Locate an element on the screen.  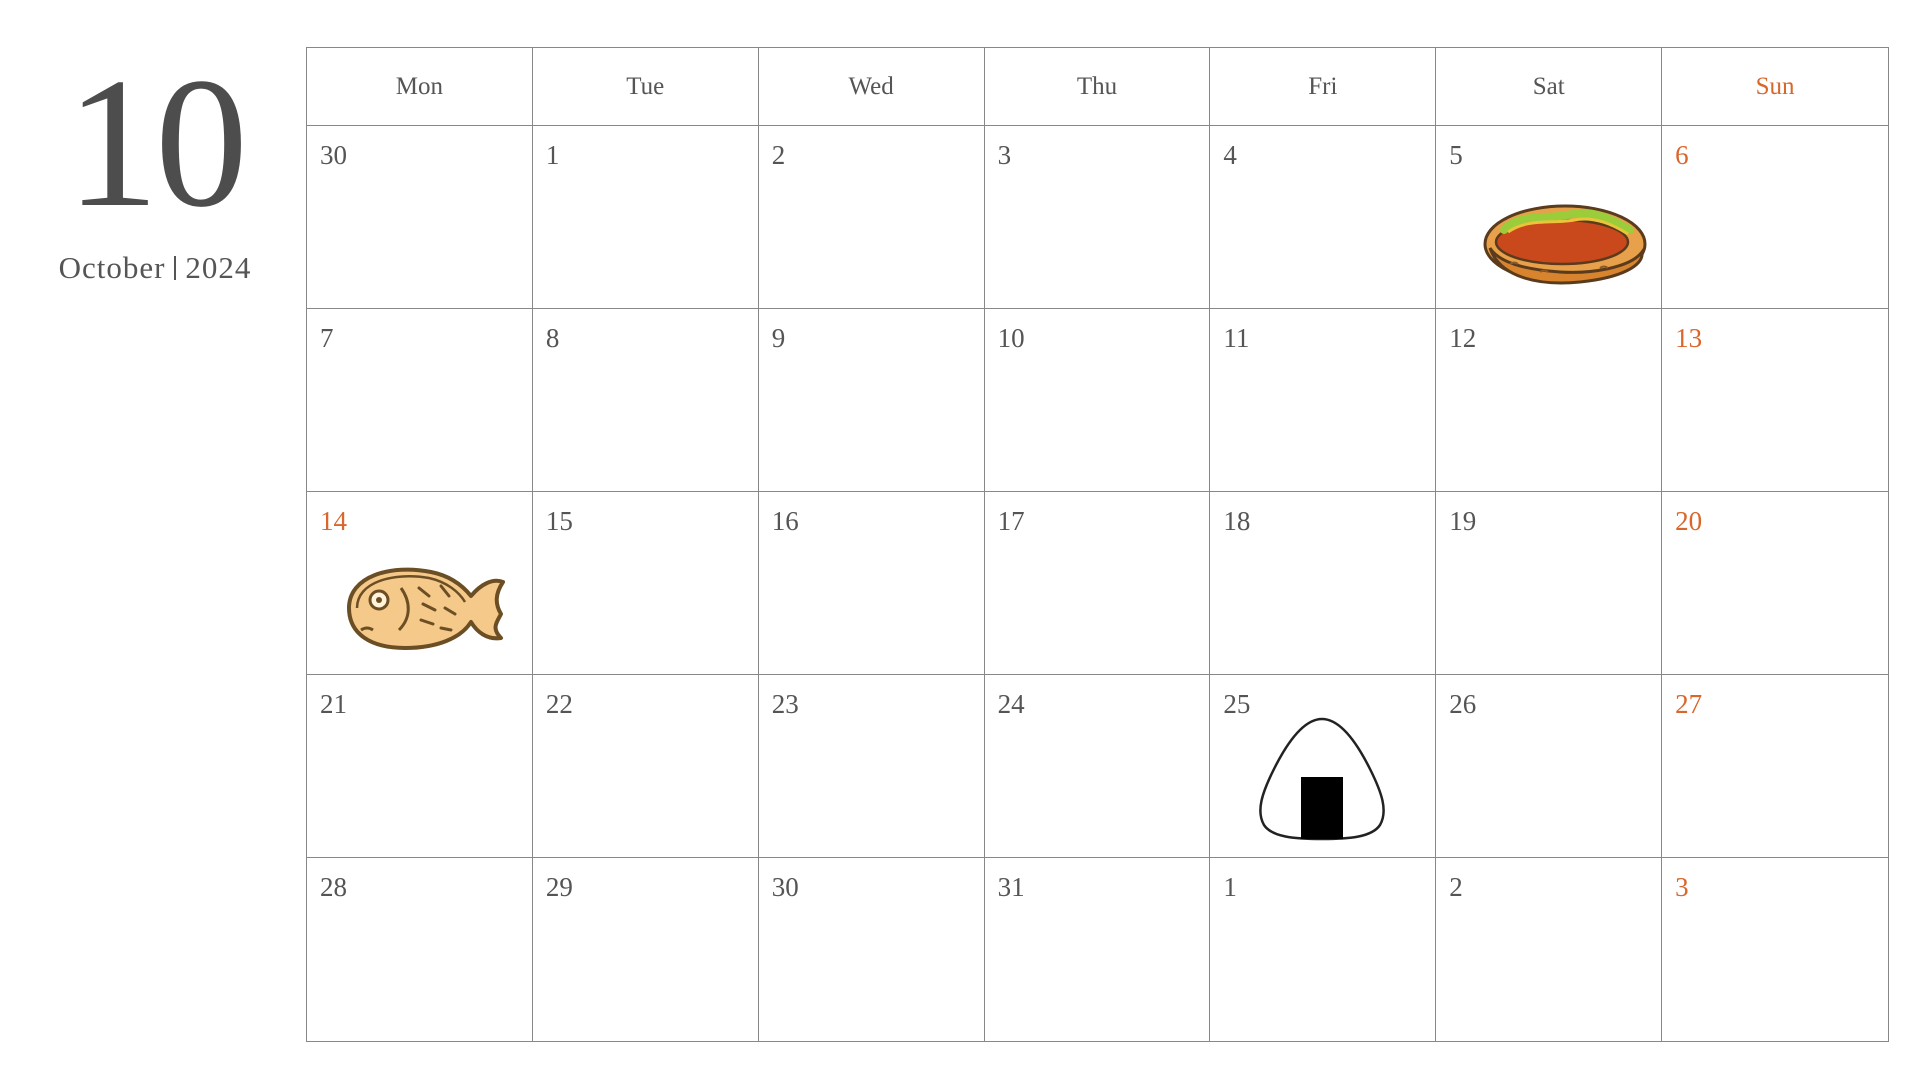
day-cell: 6 is located at coordinates (1775, 217).